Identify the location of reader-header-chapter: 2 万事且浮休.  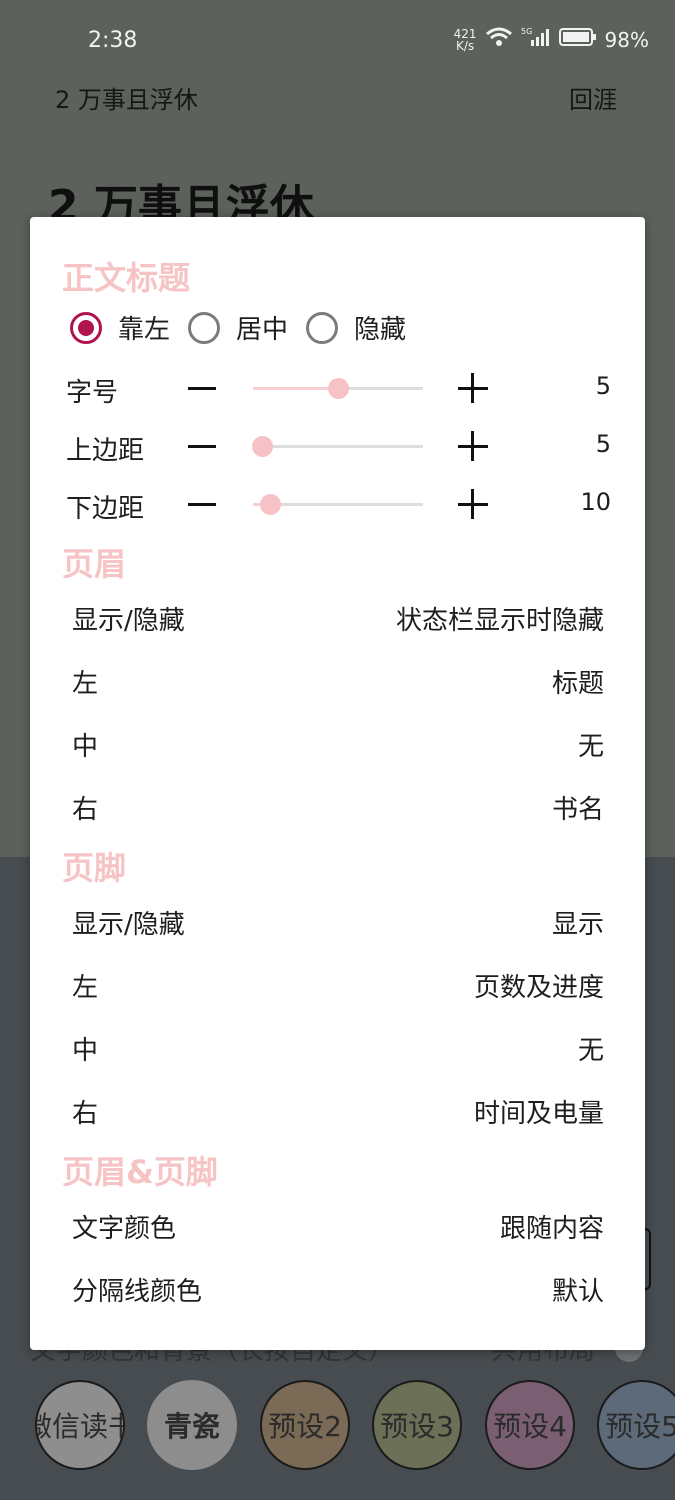
(126, 100).